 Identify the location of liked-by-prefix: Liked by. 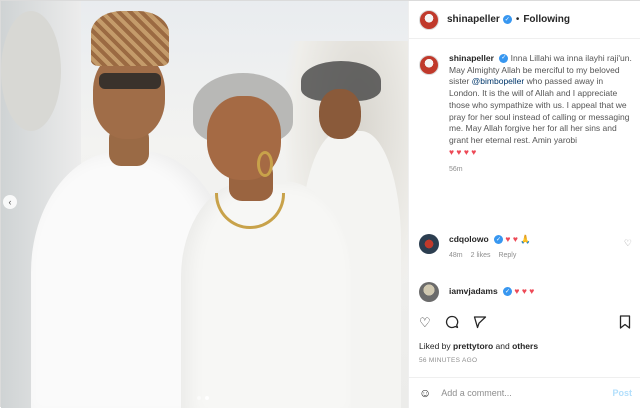
(436, 346).